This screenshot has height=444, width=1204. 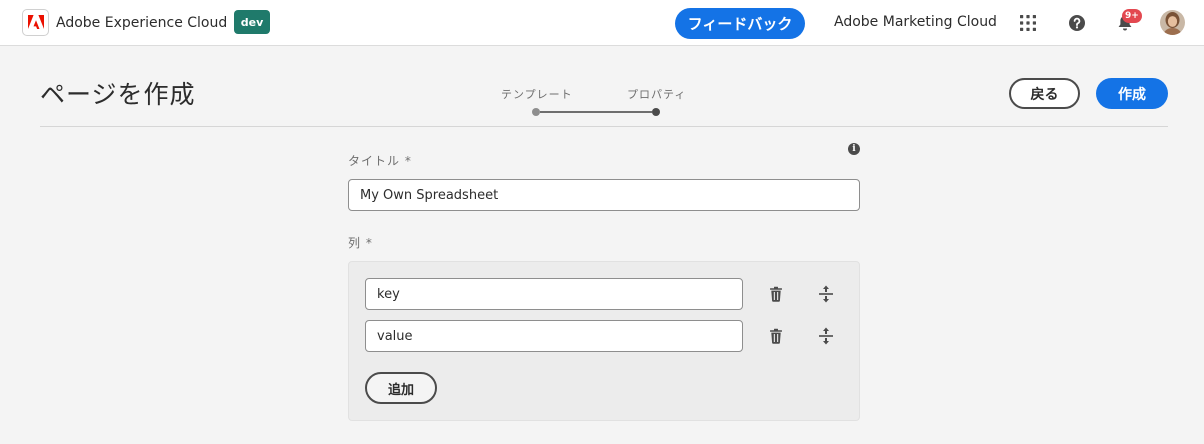 I want to click on step-template-label: テンプレート, so click(x=537, y=94).